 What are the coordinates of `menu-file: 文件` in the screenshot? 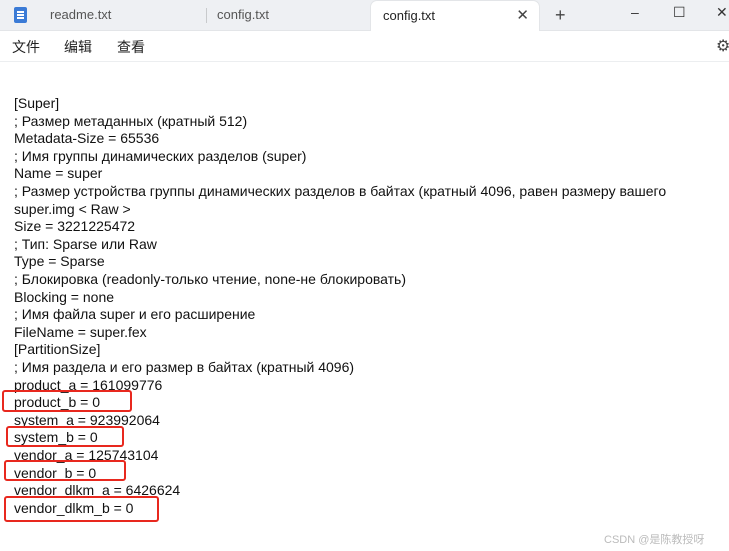 It's located at (26, 47).